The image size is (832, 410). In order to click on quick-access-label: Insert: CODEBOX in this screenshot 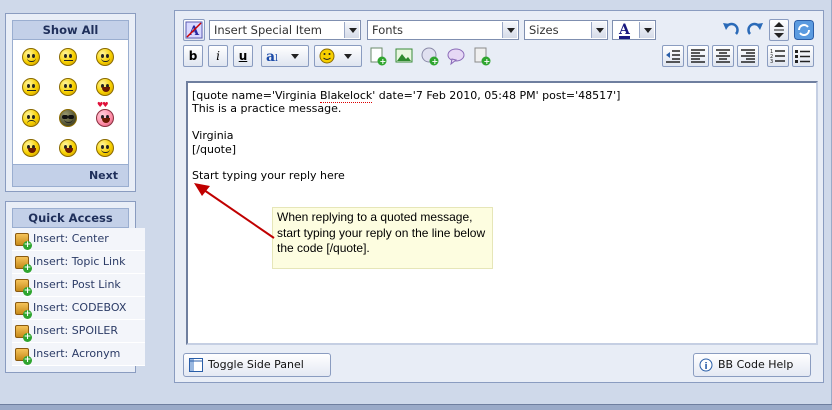, I will do `click(80, 307)`.